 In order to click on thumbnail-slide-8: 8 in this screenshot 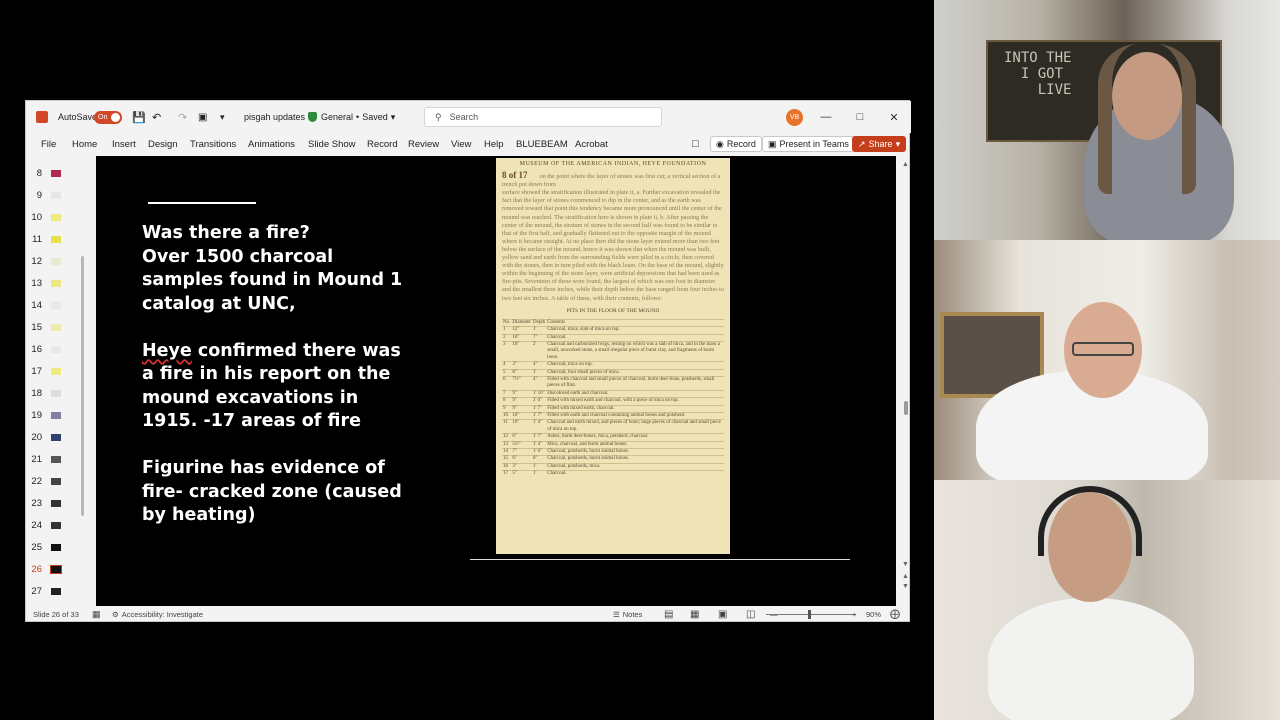, I will do `click(60, 173)`.